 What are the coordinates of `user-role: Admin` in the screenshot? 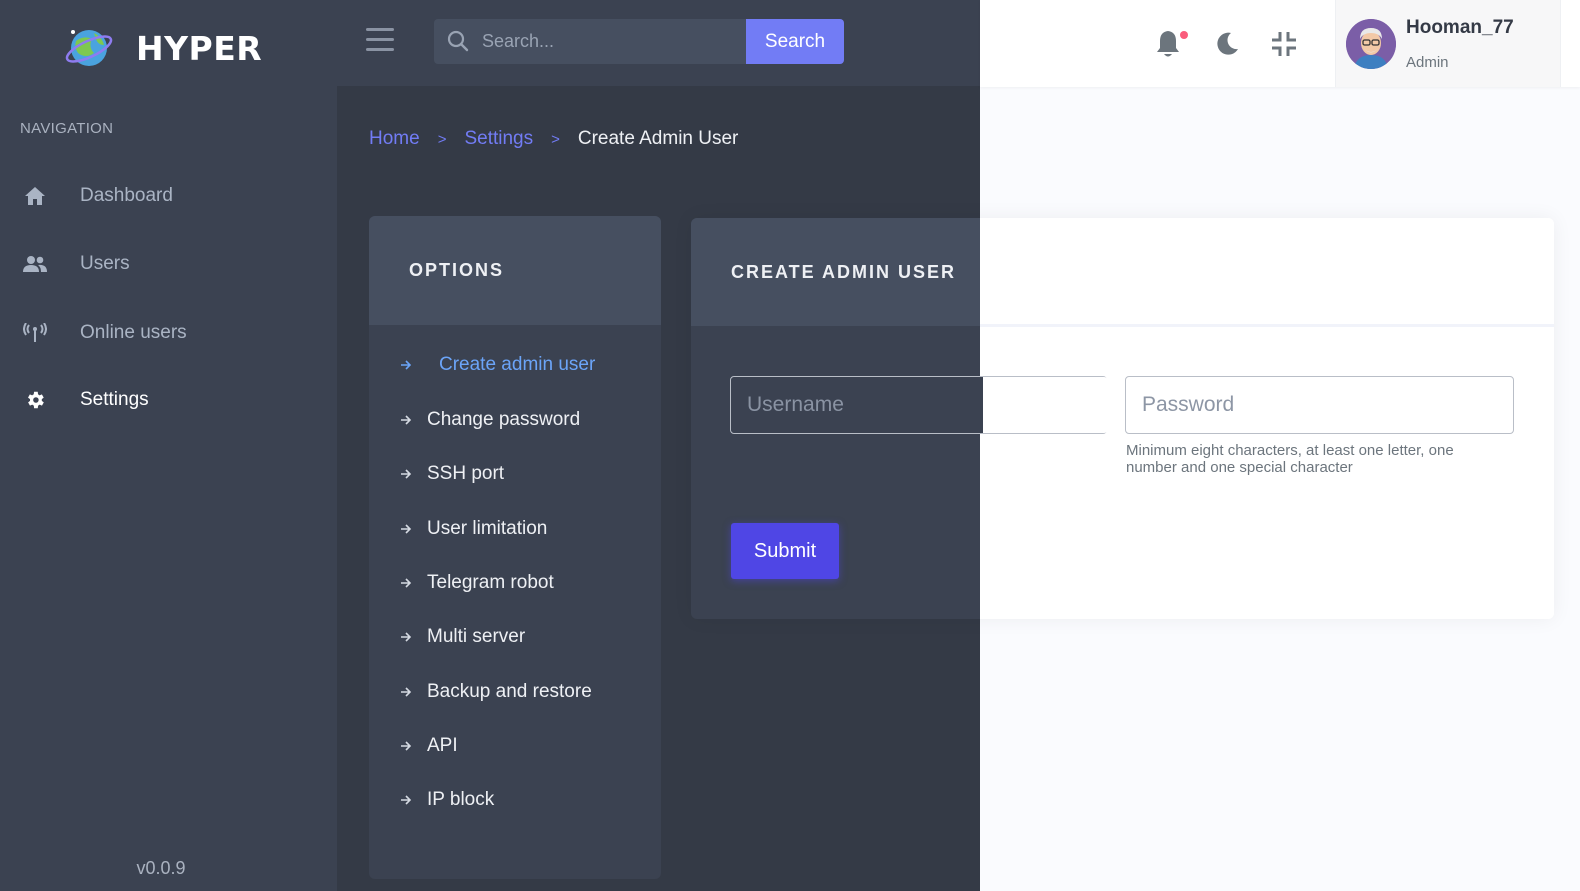 It's located at (1427, 62).